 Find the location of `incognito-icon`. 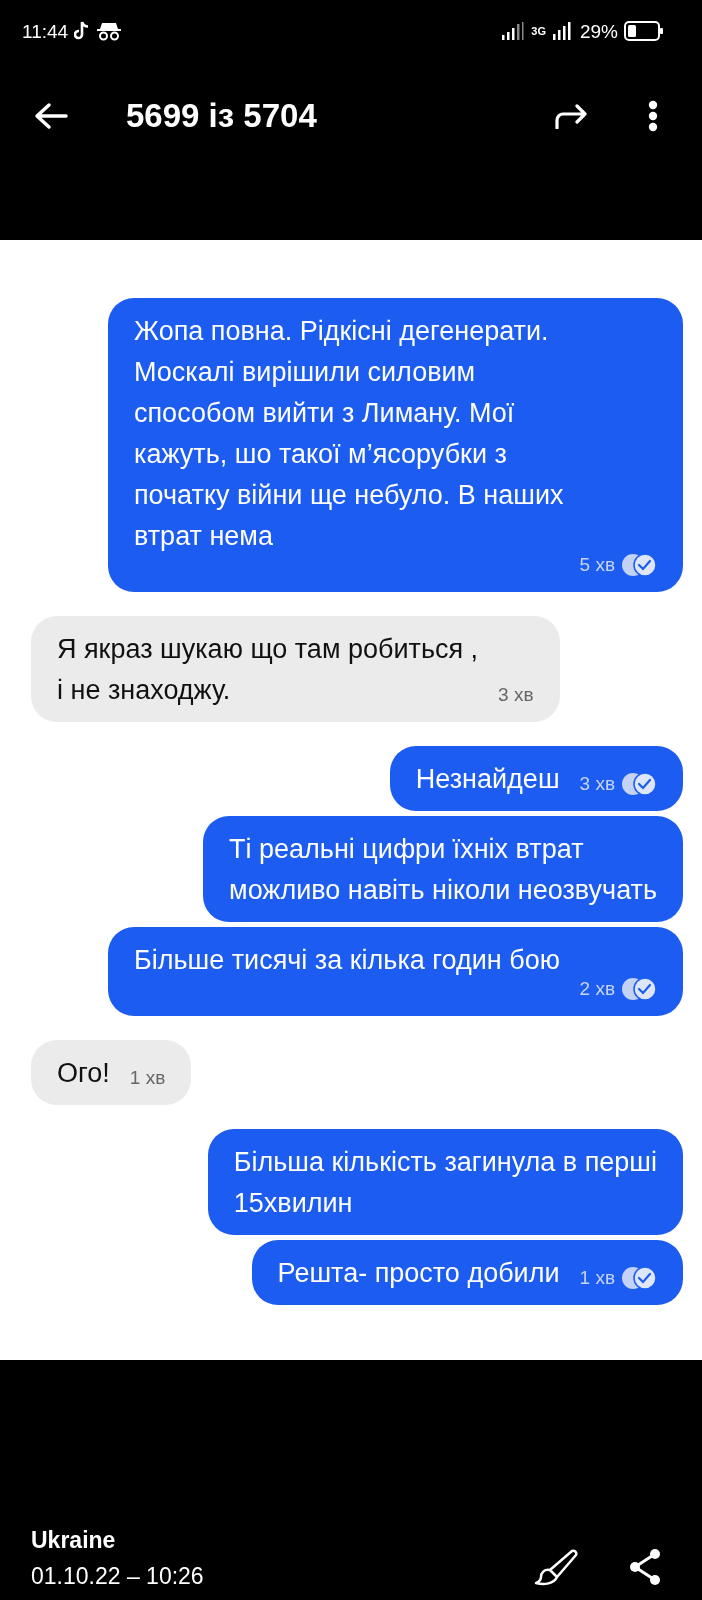

incognito-icon is located at coordinates (109, 31).